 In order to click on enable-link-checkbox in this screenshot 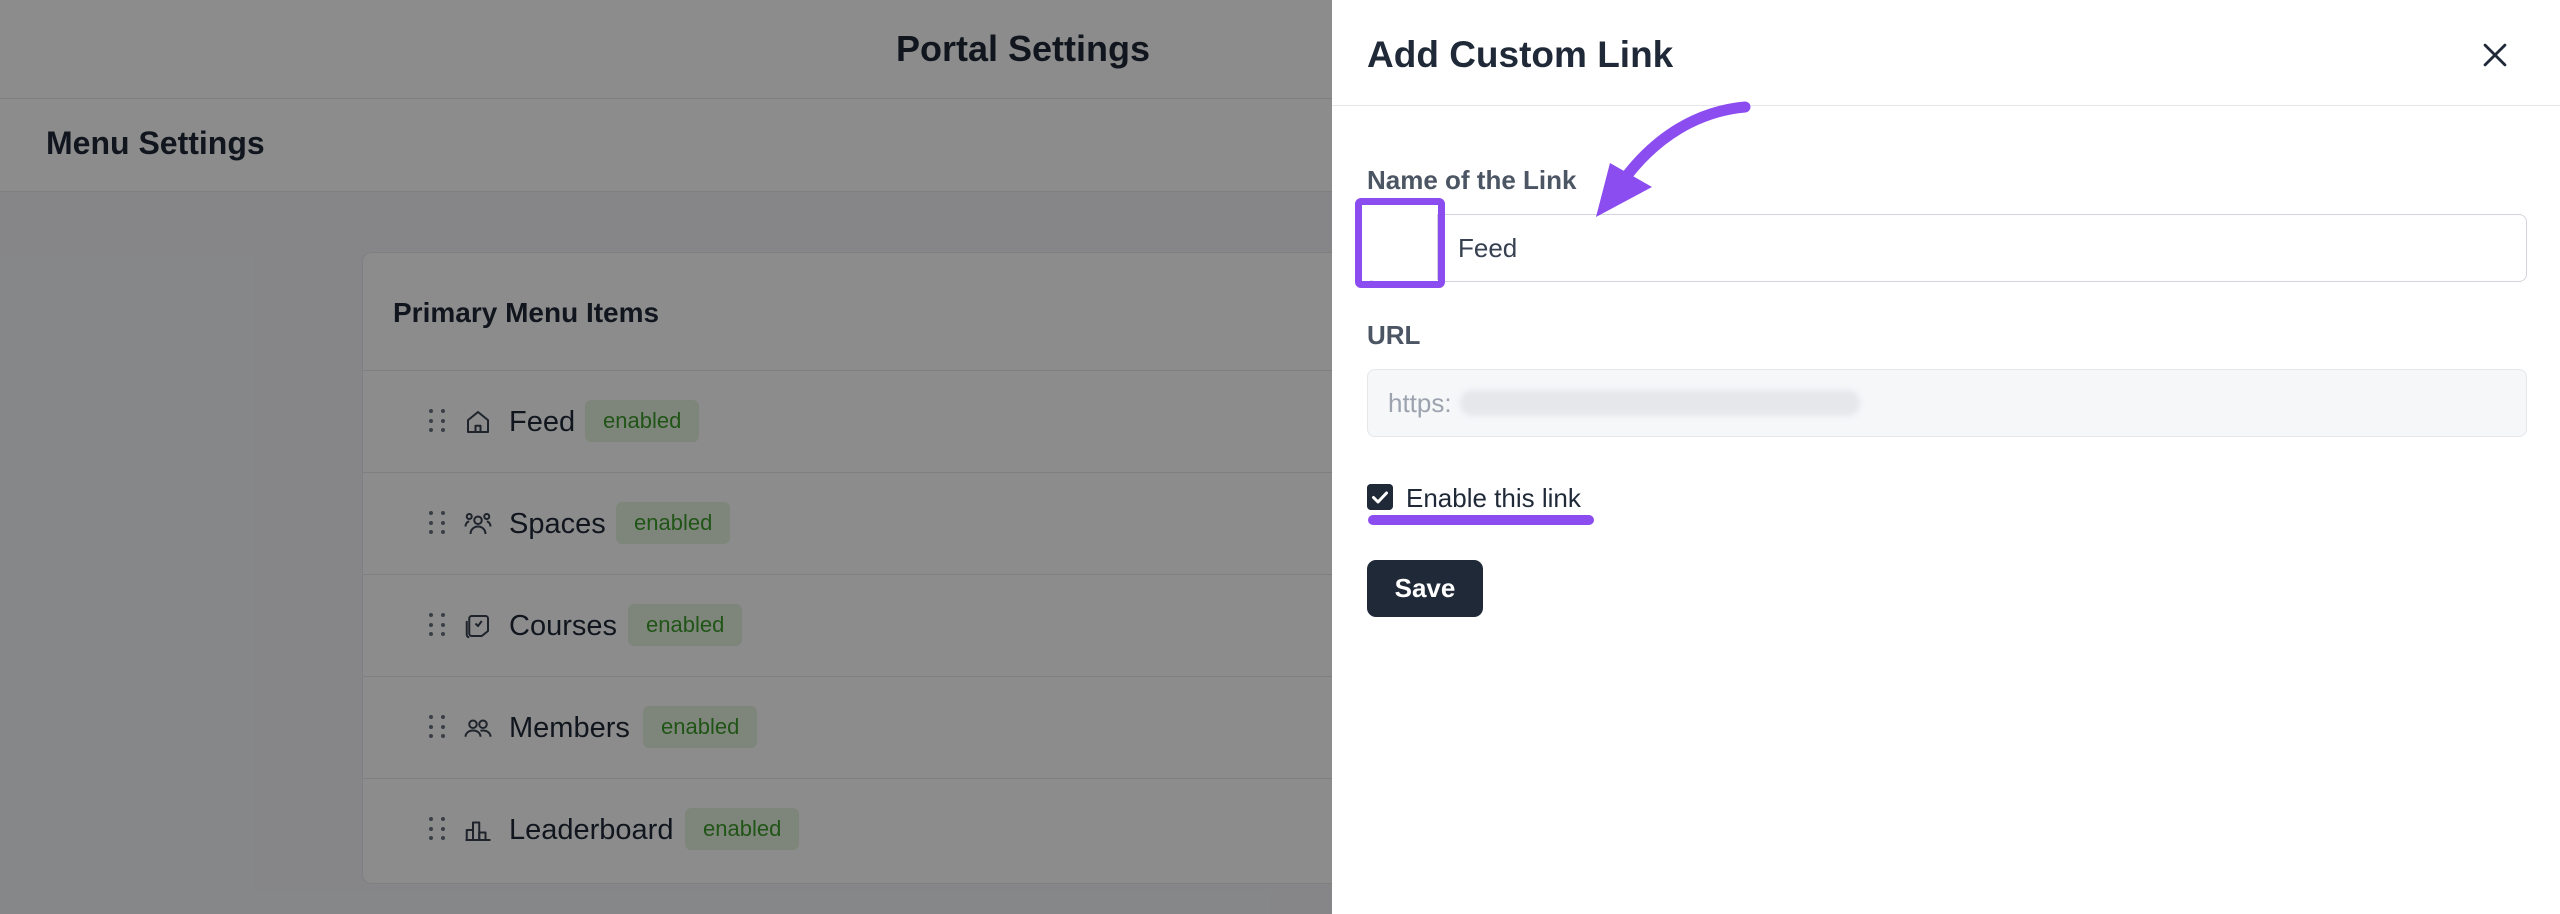, I will do `click(1380, 497)`.